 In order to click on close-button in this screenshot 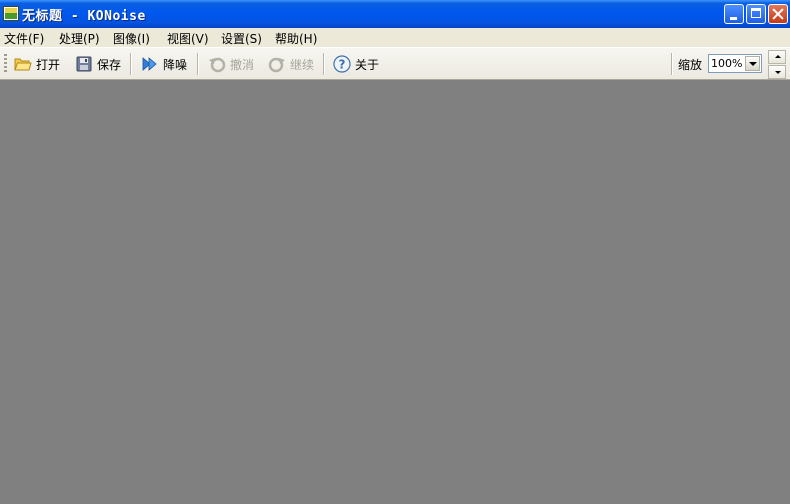, I will do `click(778, 14)`.